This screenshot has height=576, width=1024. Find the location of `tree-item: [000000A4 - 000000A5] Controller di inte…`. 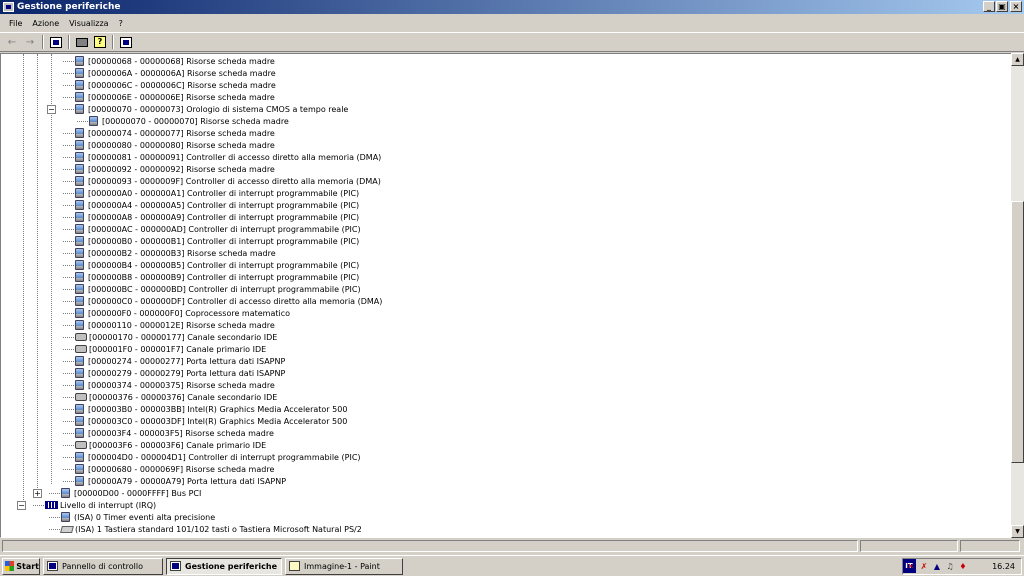

tree-item: [000000A4 - 000000A5] Controller di inte… is located at coordinates (217, 205).